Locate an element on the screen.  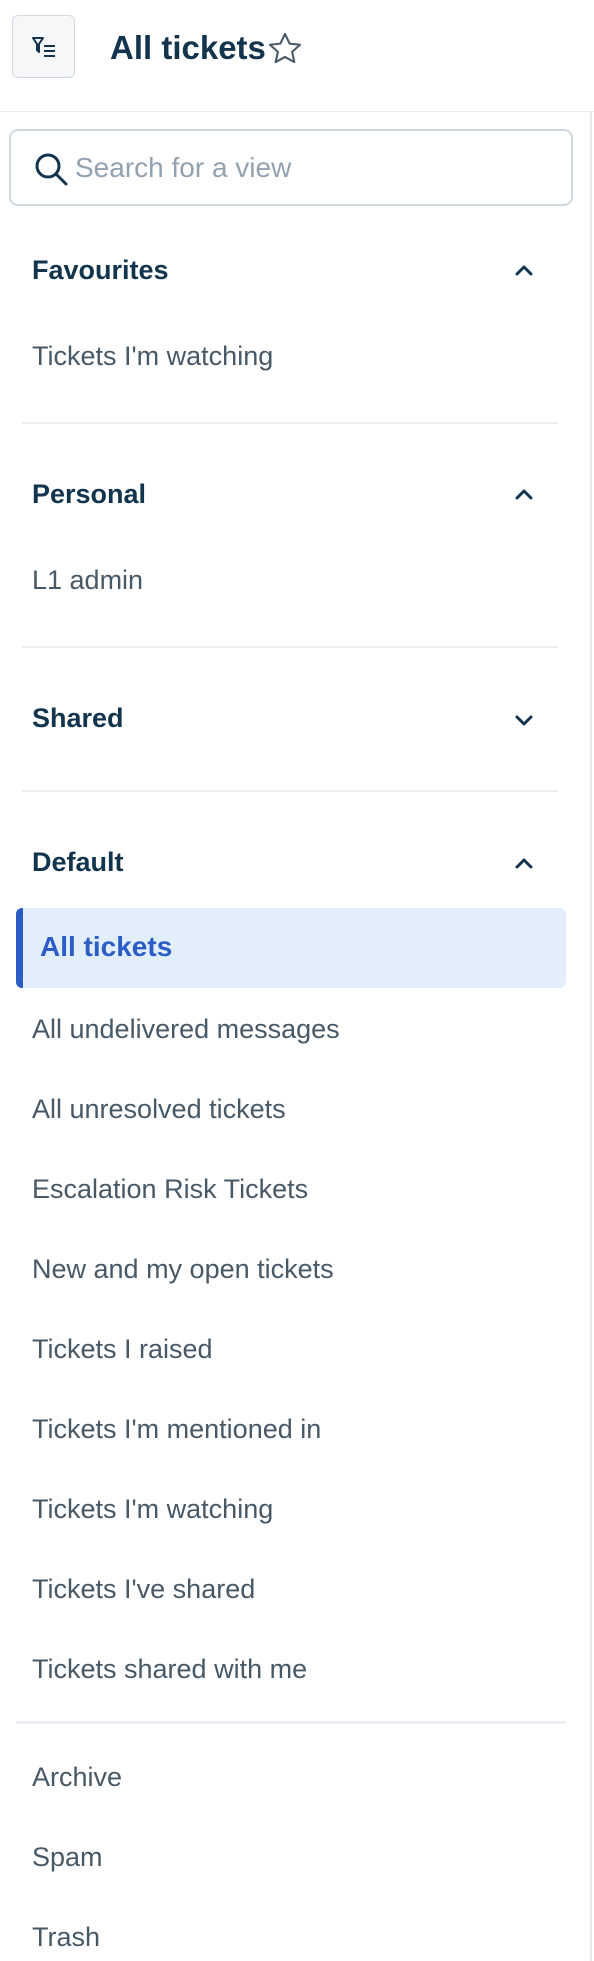
list-item-default: New and my open tickets is located at coordinates (183, 1269).